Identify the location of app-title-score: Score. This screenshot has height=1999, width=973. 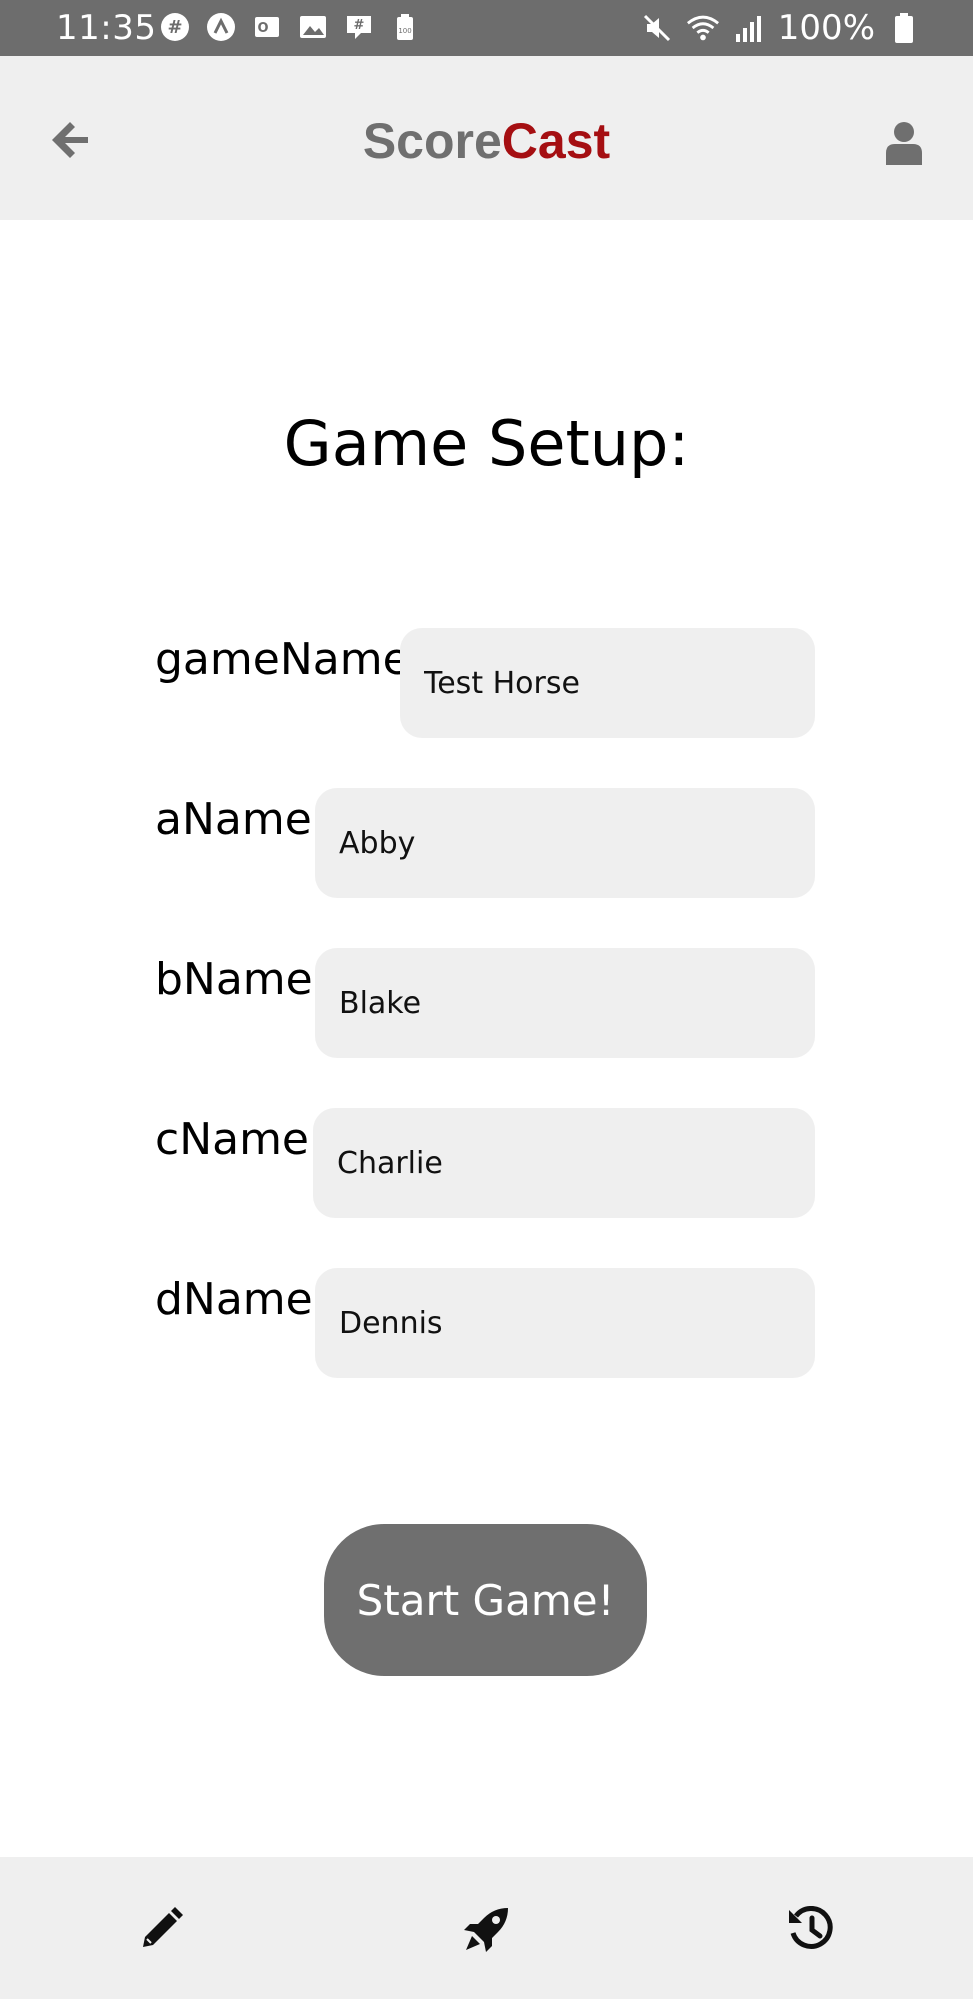
(432, 141).